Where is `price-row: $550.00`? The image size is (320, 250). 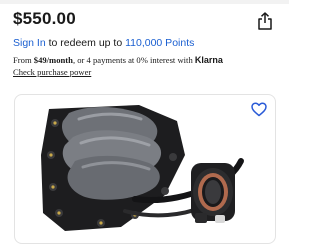 price-row: $550.00 is located at coordinates (146, 20).